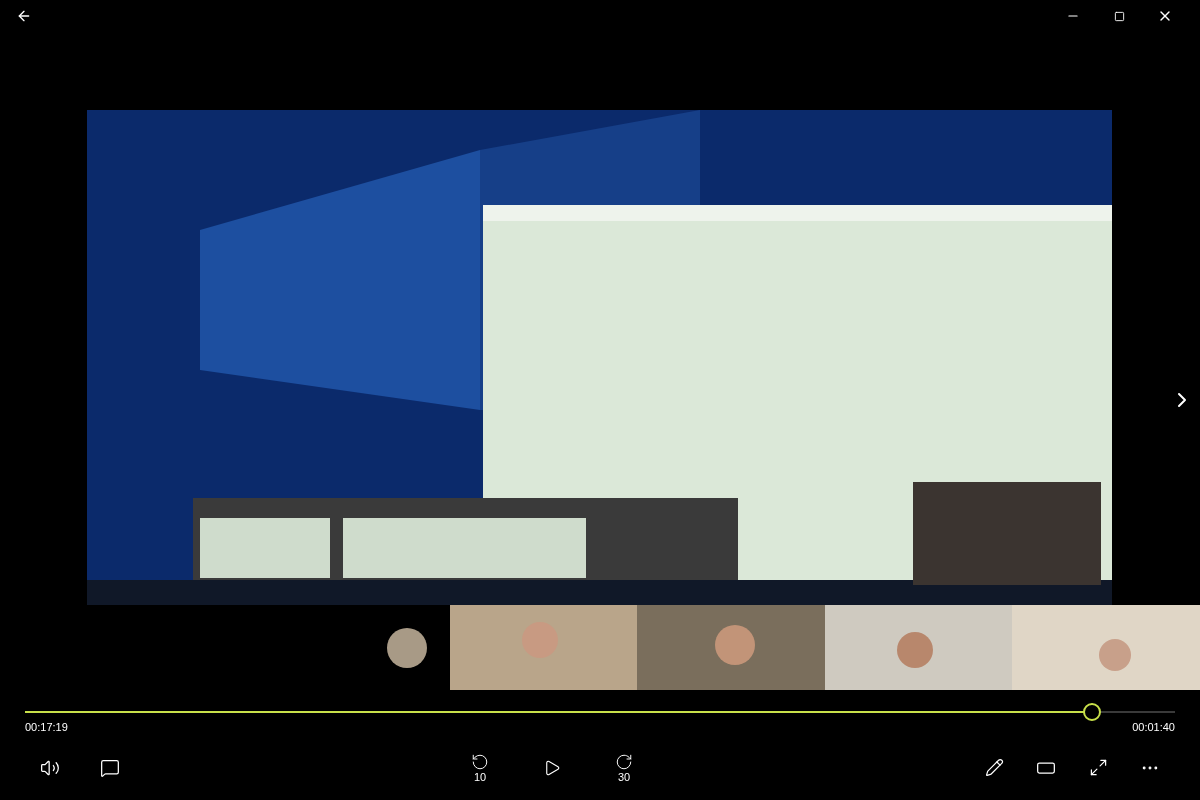 The width and height of the screenshot is (1200, 800). I want to click on rewind-icon, so click(480, 761).